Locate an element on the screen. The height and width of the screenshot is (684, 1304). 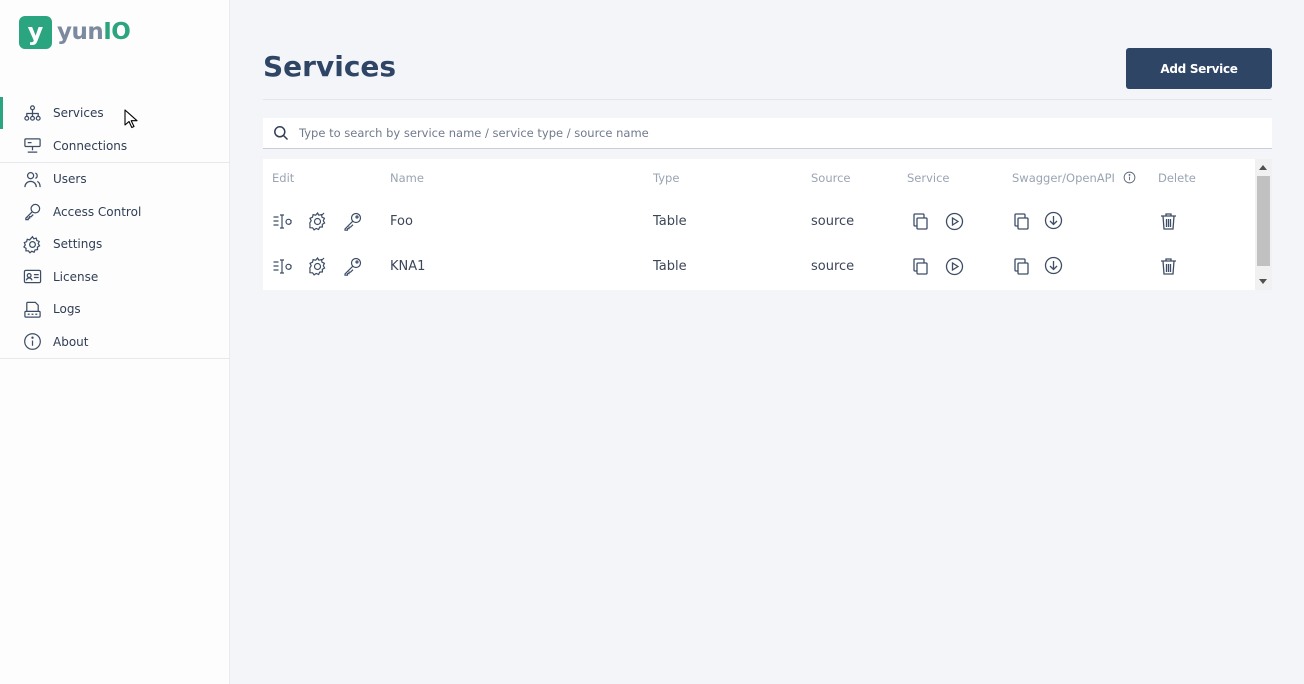
logo-badge: y is located at coordinates (35, 32).